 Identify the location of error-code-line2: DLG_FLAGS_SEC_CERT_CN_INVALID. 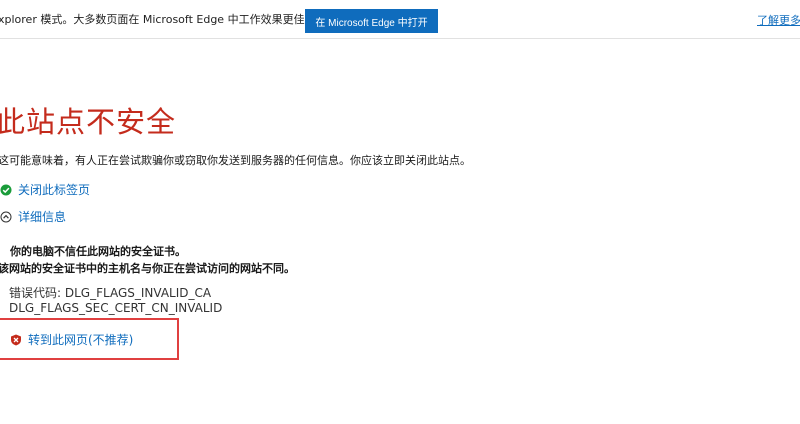
(116, 308).